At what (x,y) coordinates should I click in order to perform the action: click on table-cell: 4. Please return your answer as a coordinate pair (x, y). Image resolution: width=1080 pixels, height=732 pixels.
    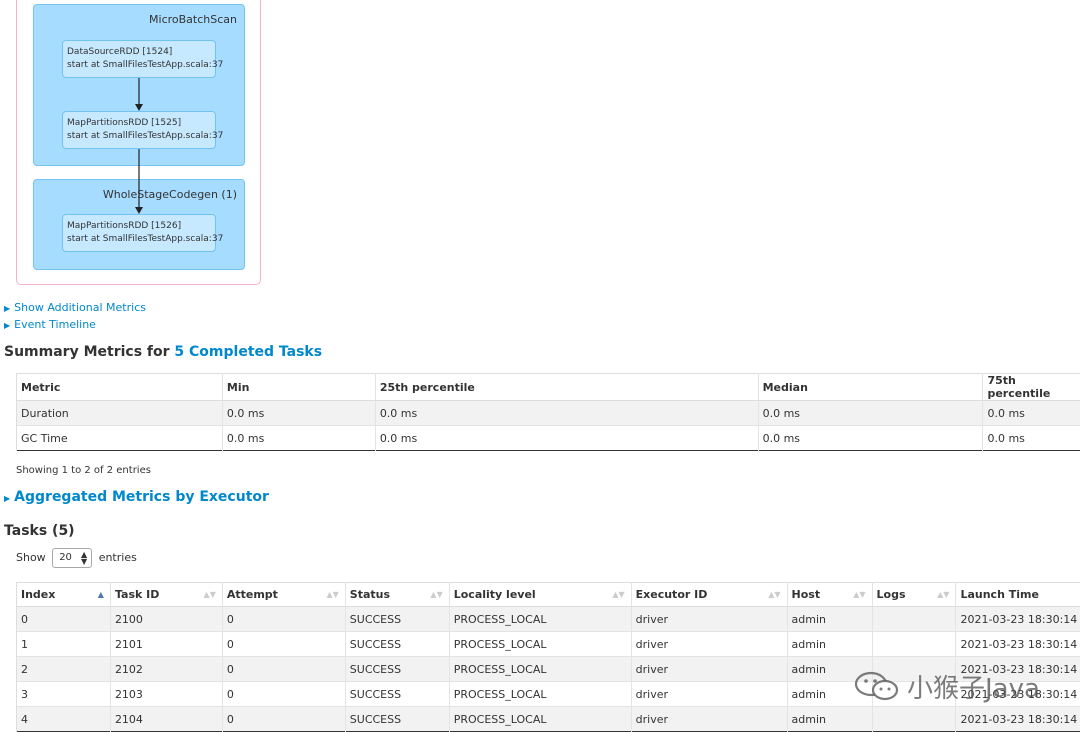
    Looking at the image, I should click on (64, 719).